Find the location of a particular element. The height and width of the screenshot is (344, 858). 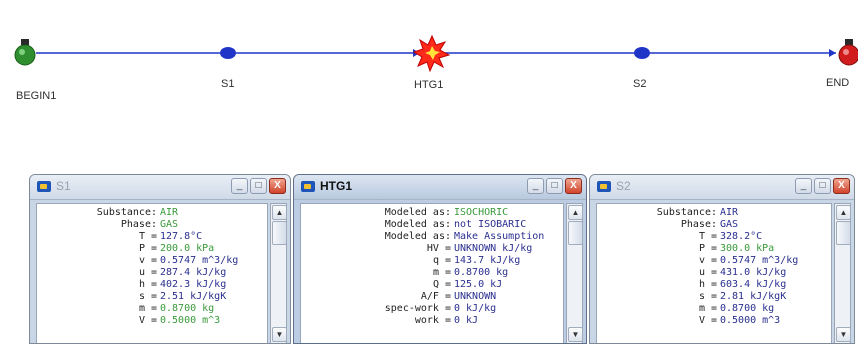

state-s2-label: S2 is located at coordinates (640, 84).